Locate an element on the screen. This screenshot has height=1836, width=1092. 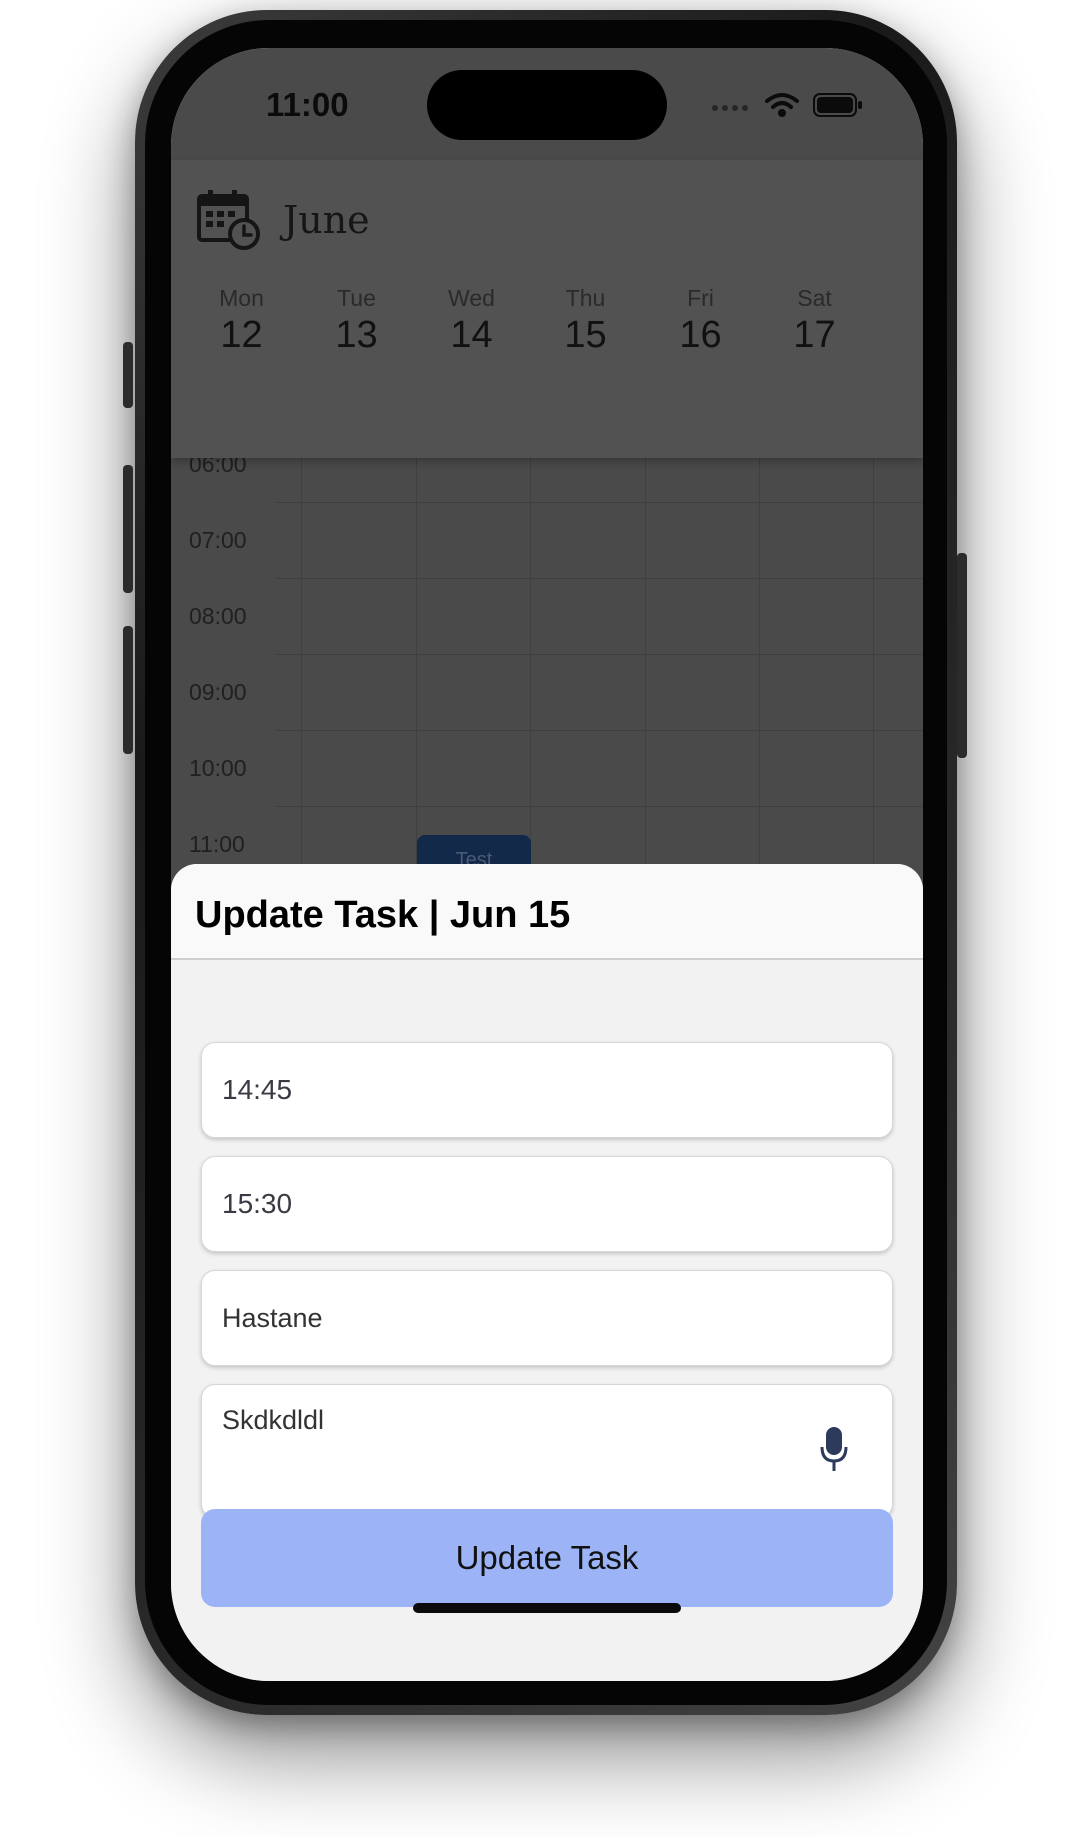
sheet-header: Update Task | Jun 15 is located at coordinates (547, 912).